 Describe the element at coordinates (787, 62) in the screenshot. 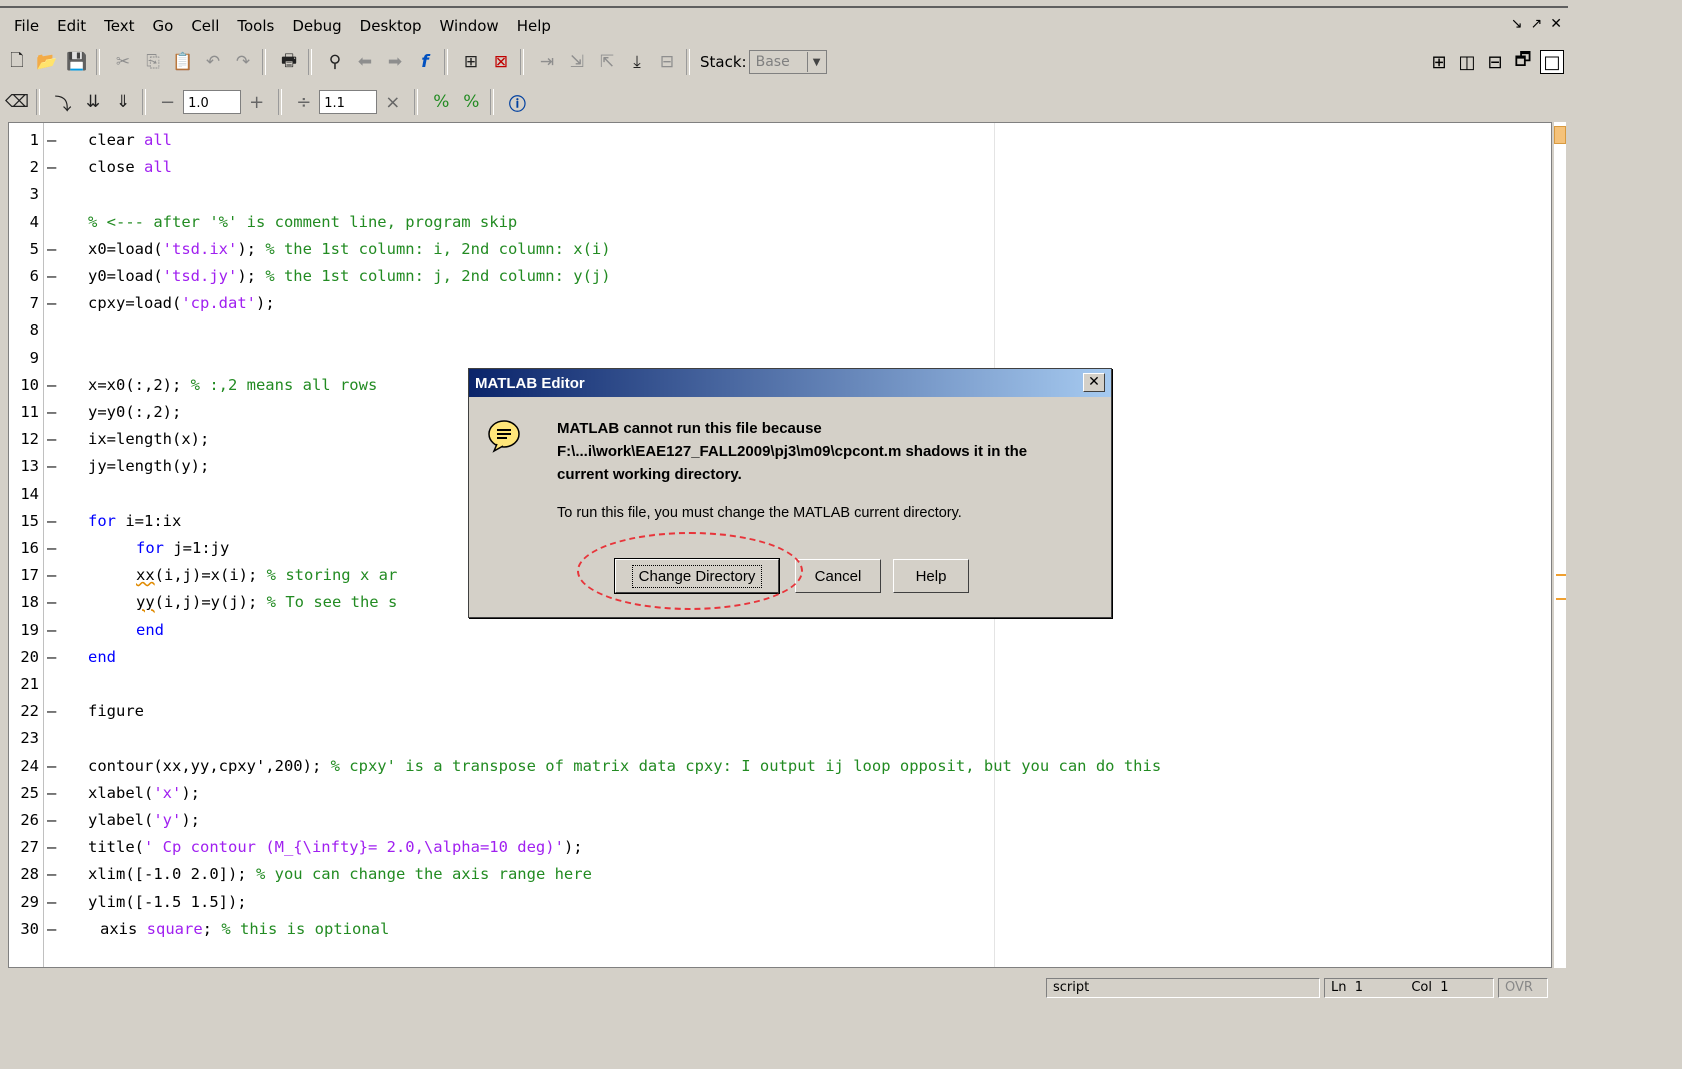

I see `stack-dropdown: Base ▼` at that location.